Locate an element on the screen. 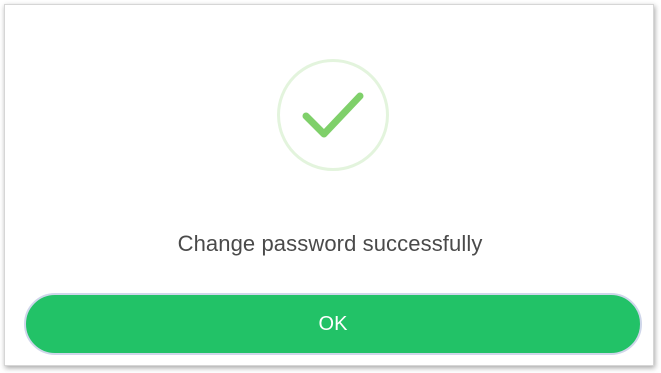 This screenshot has height=373, width=661. check-icon is located at coordinates (333, 115).